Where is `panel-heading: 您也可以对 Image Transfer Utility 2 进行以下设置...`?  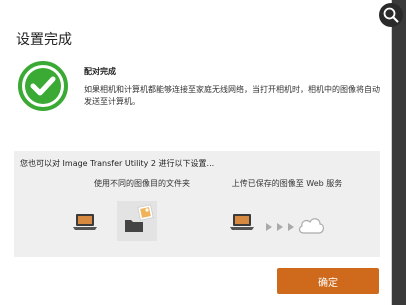
panel-heading: 您也可以对 Image Transfer Utility 2 进行以下设置... is located at coordinates (117, 163).